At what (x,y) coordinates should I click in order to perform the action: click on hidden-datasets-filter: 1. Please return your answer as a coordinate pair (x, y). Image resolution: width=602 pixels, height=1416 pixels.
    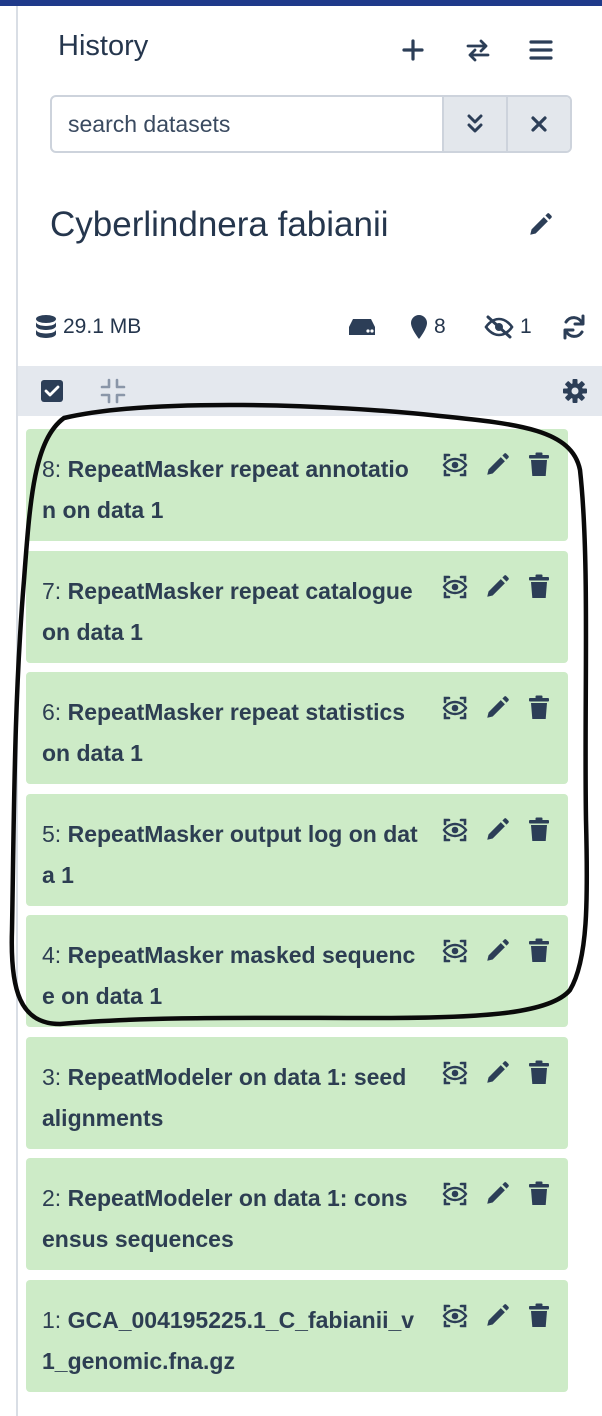
    Looking at the image, I should click on (508, 327).